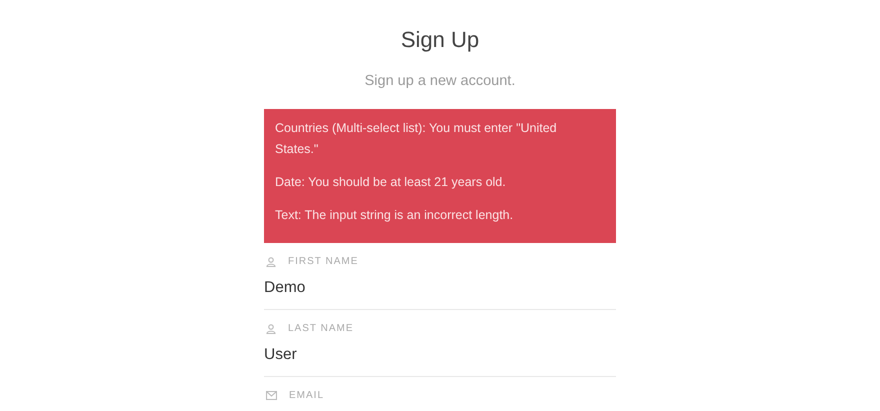 This screenshot has height=411, width=880. What do you see at coordinates (394, 215) in the screenshot?
I see `error-message: Text: The input string is an incorrect length.` at bounding box center [394, 215].